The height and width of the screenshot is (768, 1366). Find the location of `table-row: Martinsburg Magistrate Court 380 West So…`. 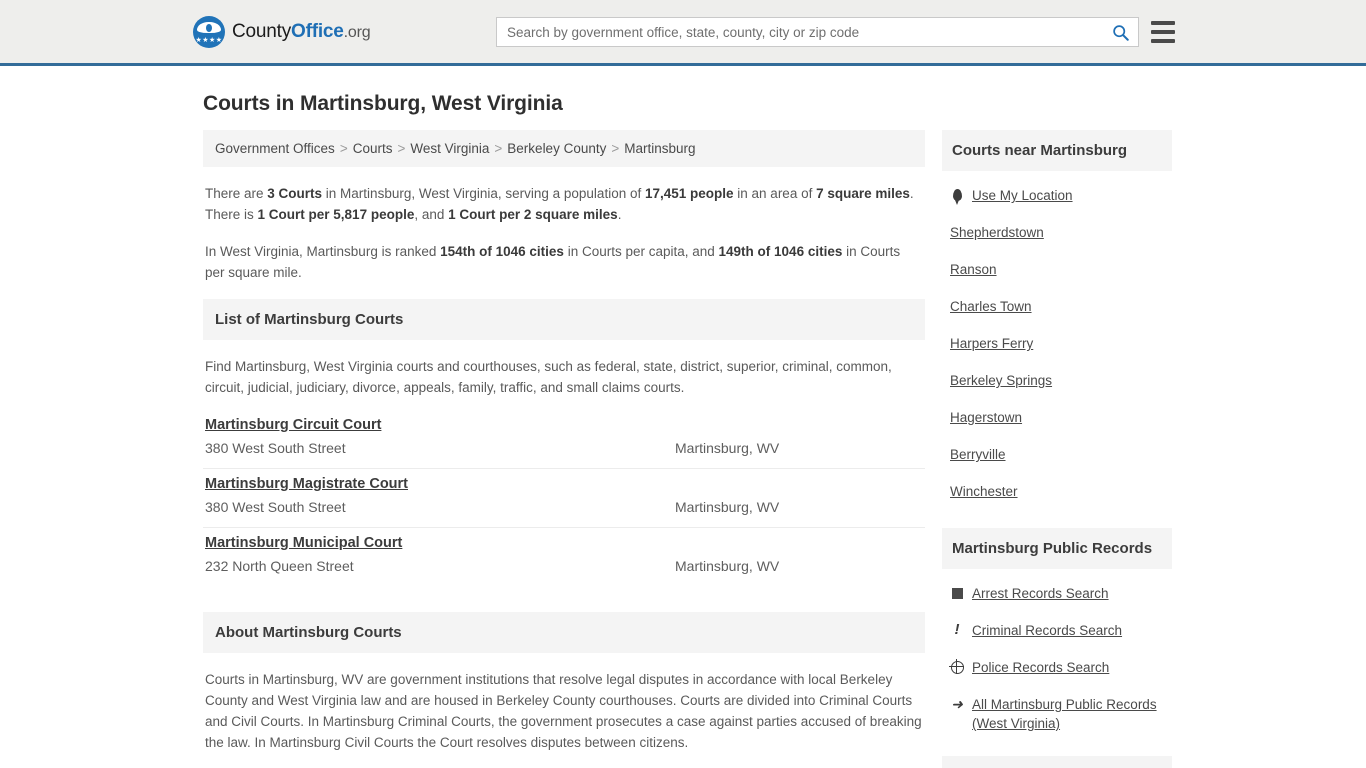

table-row: Martinsburg Magistrate Court 380 West So… is located at coordinates (564, 498).